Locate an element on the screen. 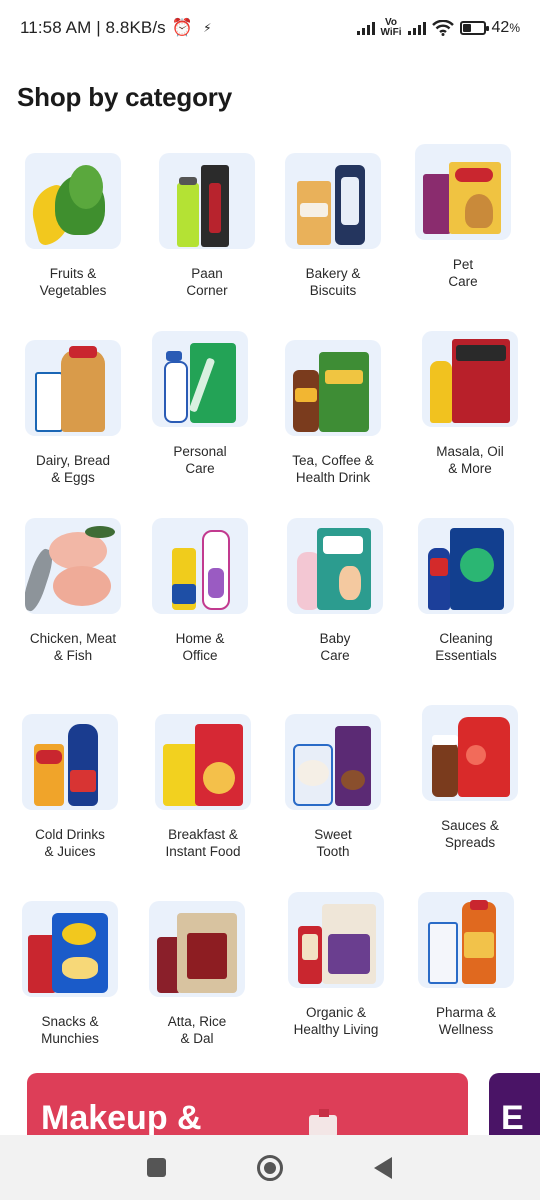 The image size is (540, 1200). baby-care-image is located at coordinates (335, 566).